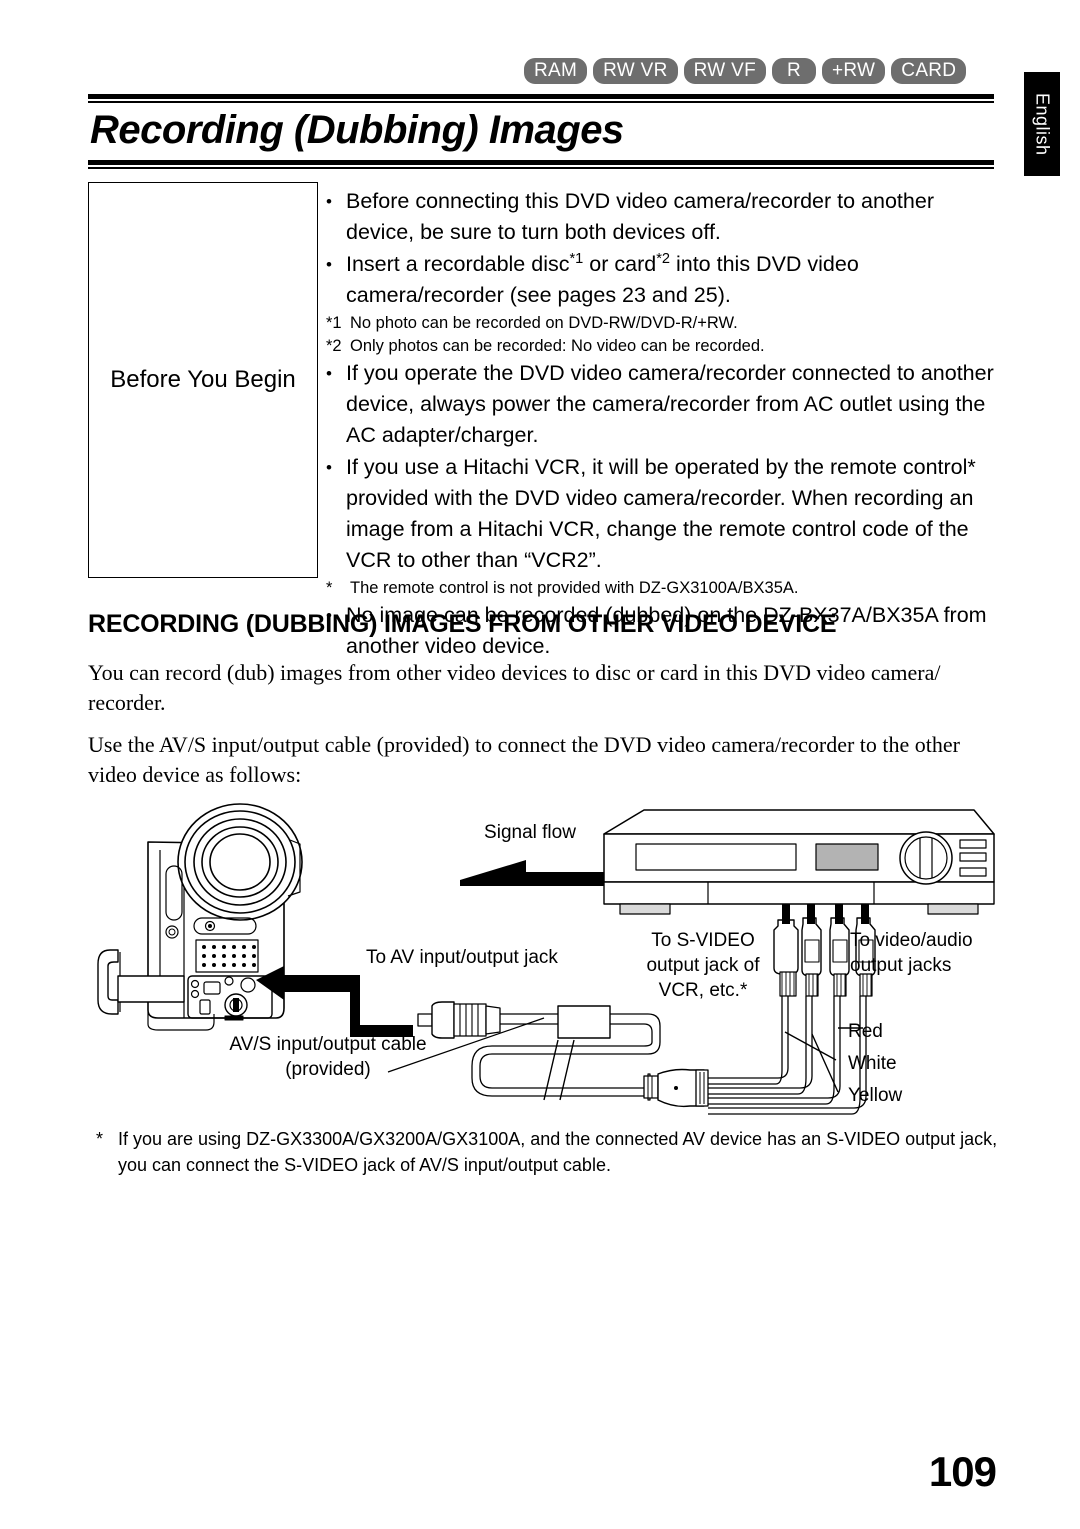  I want to click on footnote-marker-1: *1, so click(576, 258).